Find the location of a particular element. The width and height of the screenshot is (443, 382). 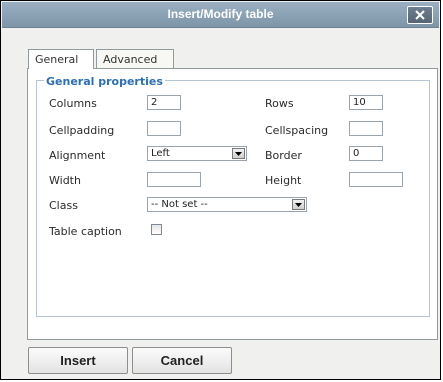

cancel-button: Cancel is located at coordinates (182, 360).